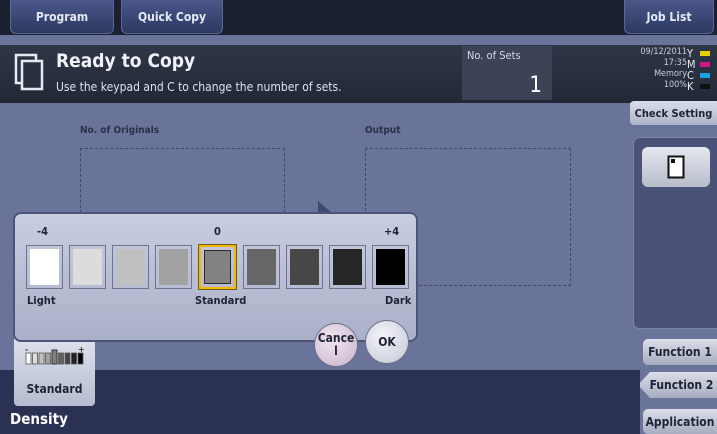 This screenshot has height=434, width=717. I want to click on ok-button: OK, so click(387, 342).